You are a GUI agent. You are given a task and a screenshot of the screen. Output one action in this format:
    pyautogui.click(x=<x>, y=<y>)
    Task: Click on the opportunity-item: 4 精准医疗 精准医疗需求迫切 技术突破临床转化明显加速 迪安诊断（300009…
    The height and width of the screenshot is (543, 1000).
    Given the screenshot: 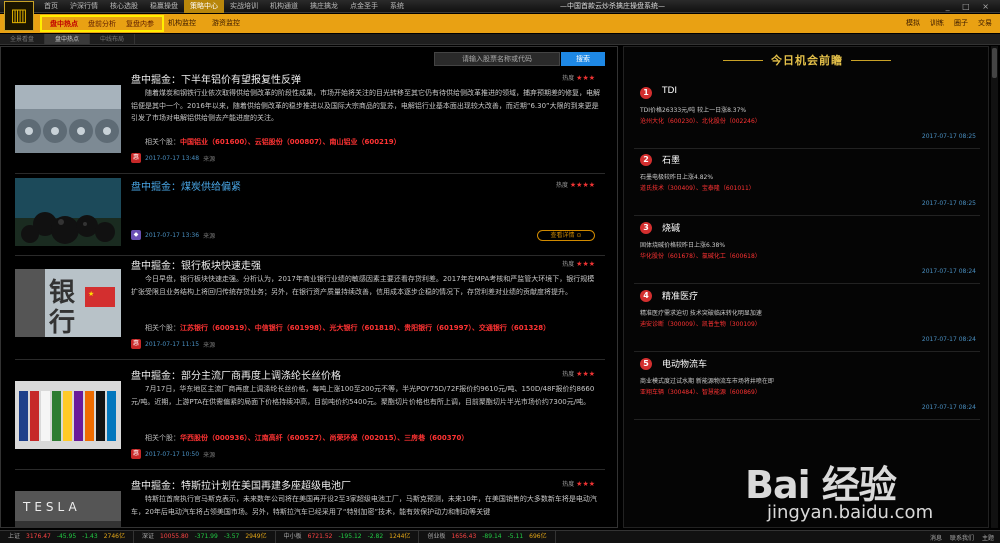 What is the action you would take?
    pyautogui.click(x=807, y=320)
    